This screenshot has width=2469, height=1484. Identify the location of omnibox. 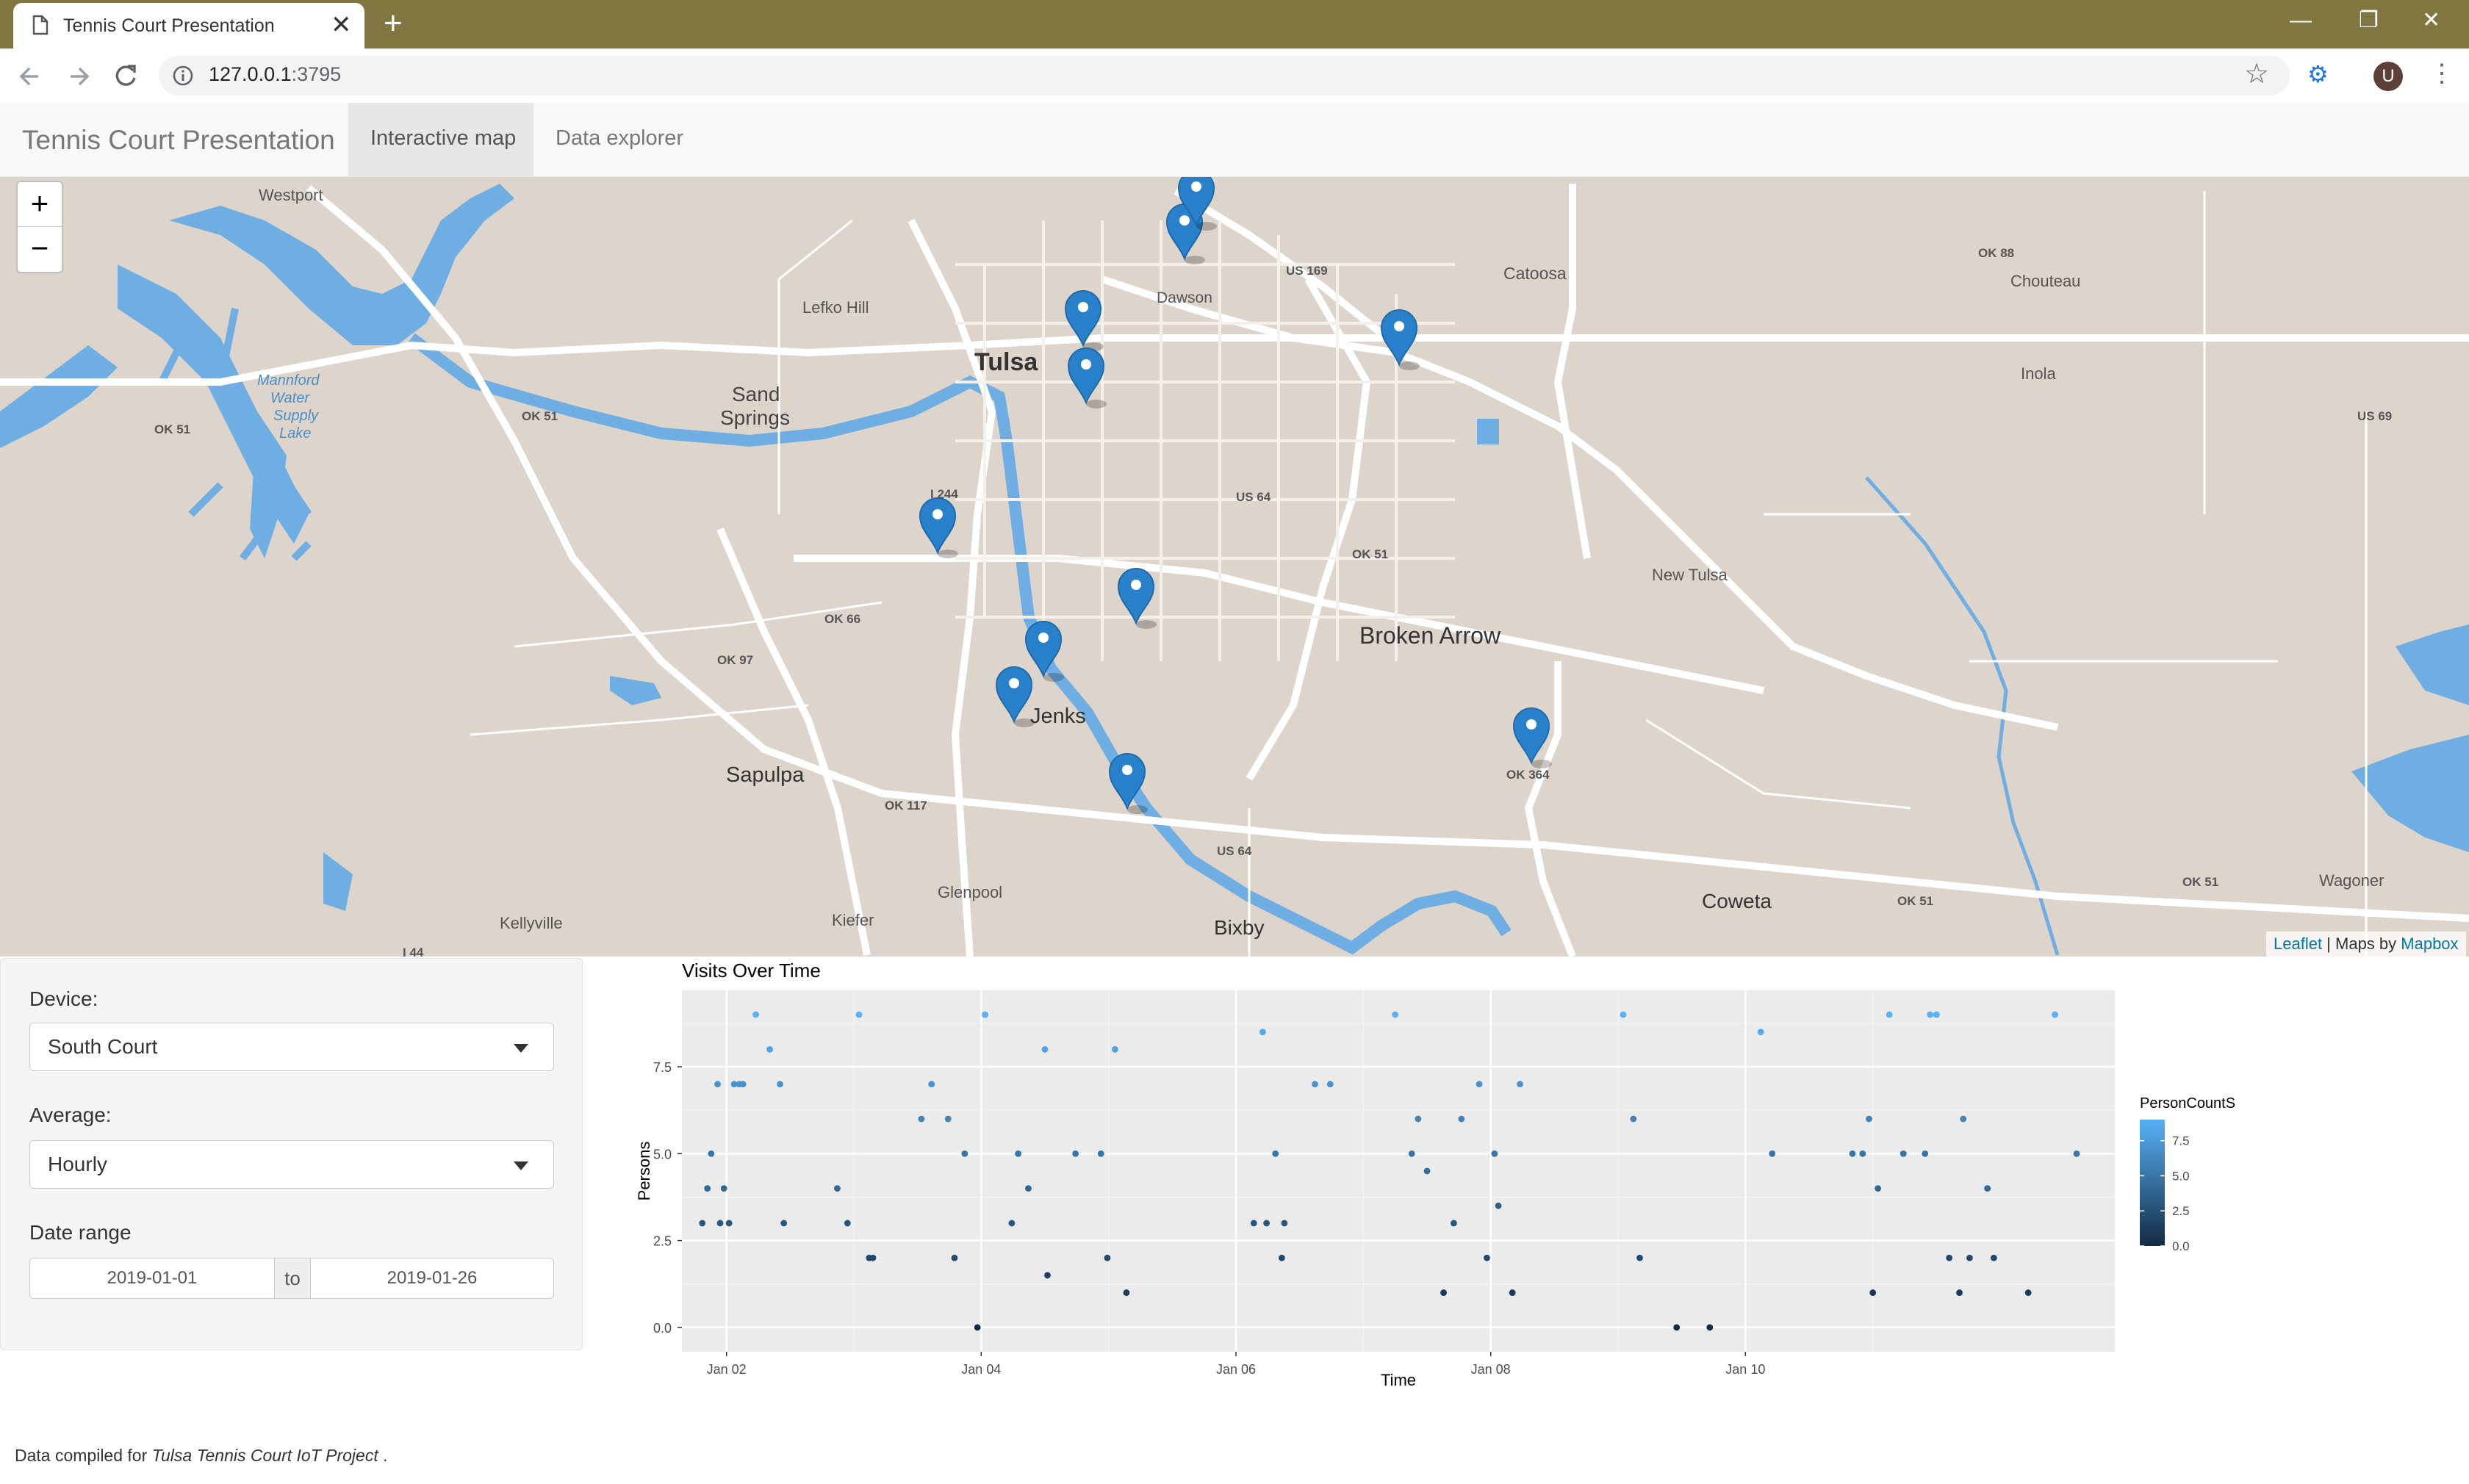
(1224, 76).